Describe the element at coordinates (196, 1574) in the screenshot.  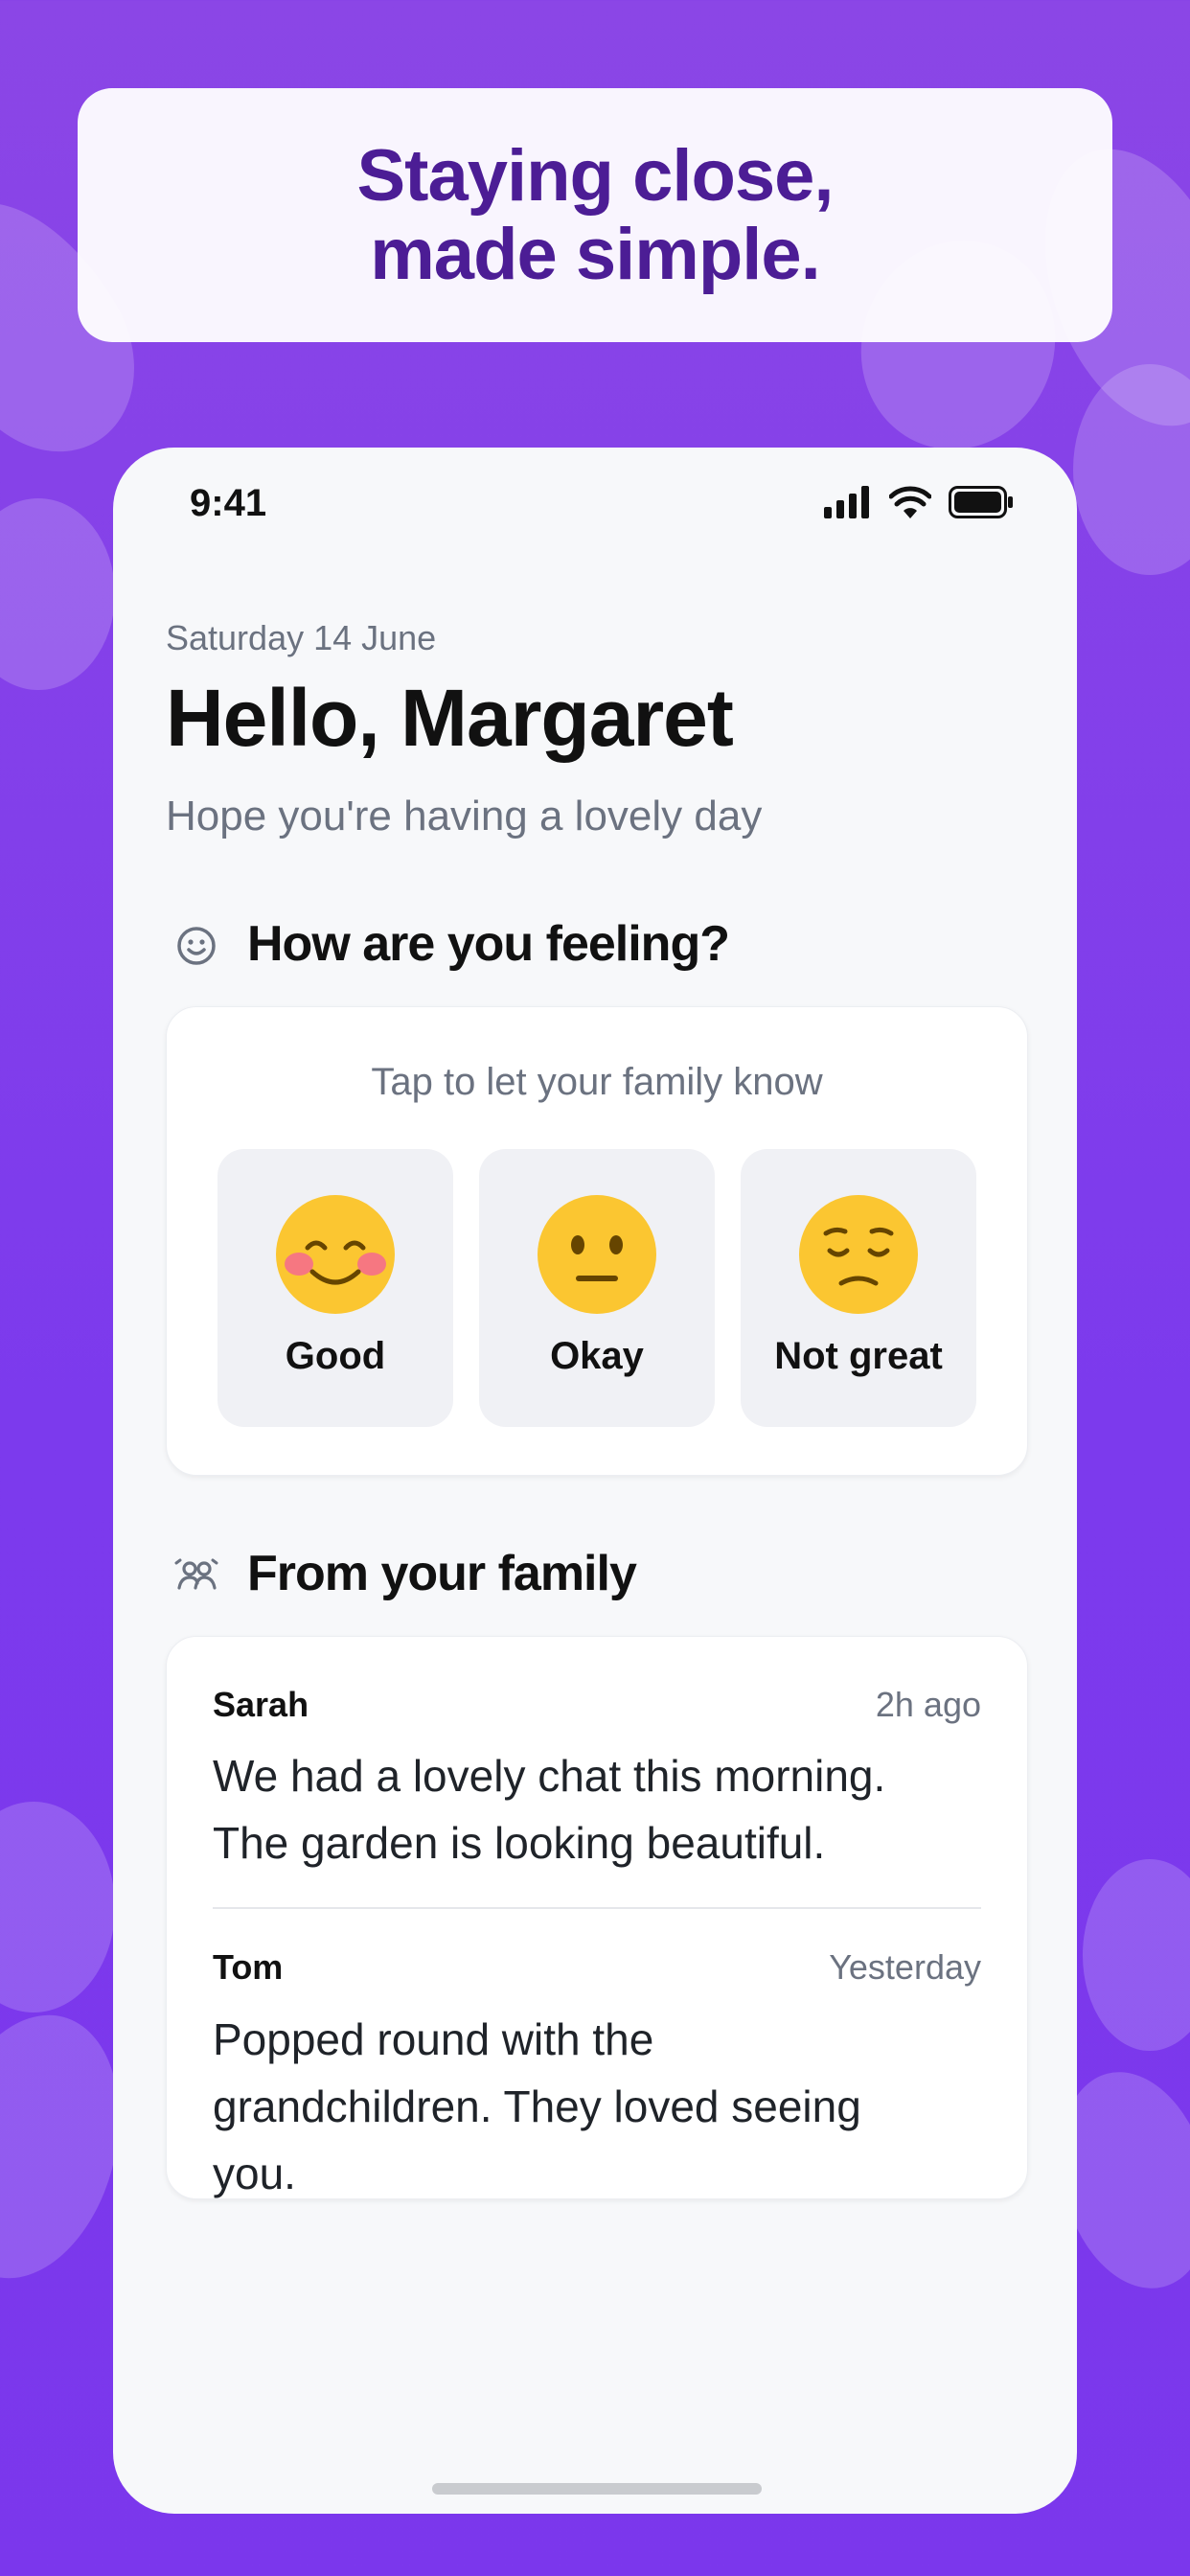
I see `family-icon` at that location.